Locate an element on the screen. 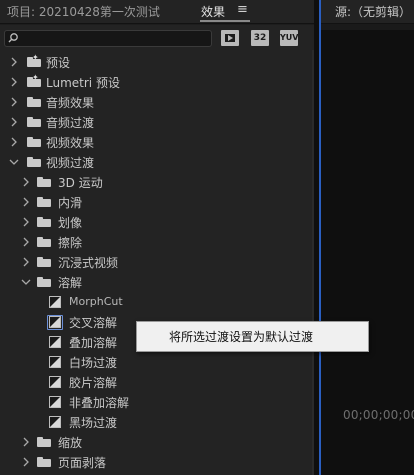 The width and height of the screenshot is (414, 475). tree-item-label: 白场过渡 is located at coordinates (93, 363).